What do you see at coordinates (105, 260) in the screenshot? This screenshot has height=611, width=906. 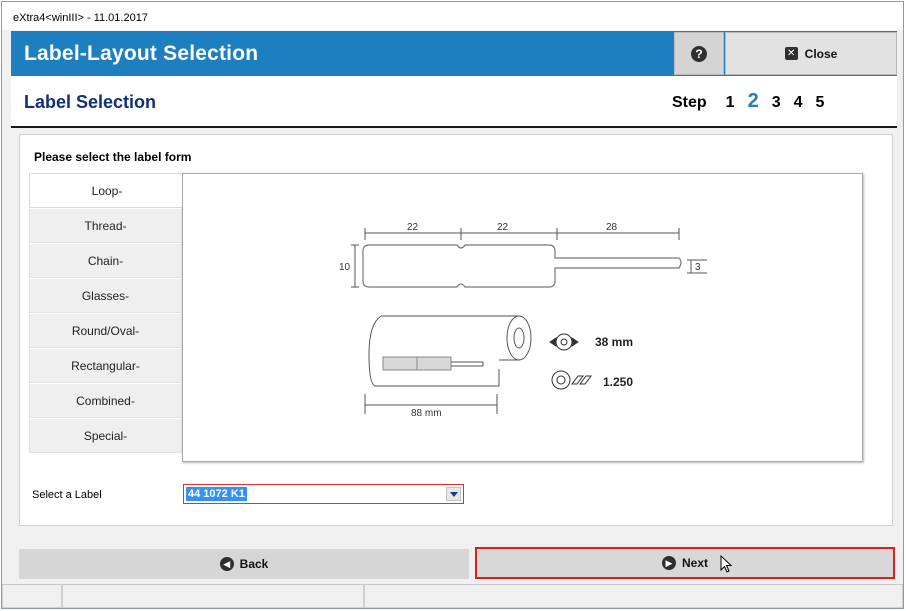 I see `tab-chain: Chain-` at bounding box center [105, 260].